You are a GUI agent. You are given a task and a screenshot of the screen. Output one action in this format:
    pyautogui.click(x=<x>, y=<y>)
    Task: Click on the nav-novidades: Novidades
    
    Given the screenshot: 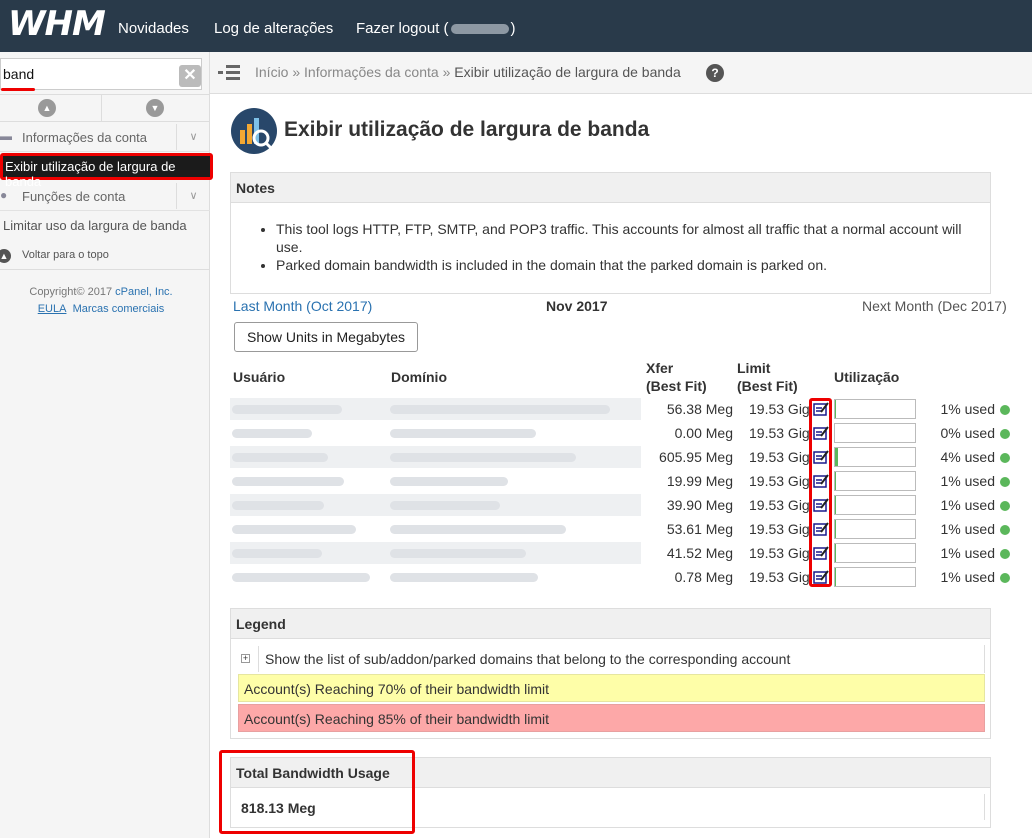 What is the action you would take?
    pyautogui.click(x=153, y=28)
    